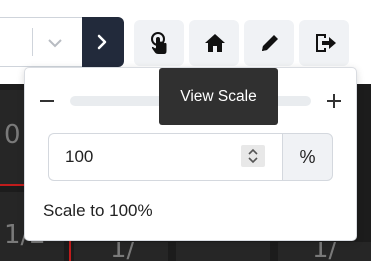 The image size is (371, 261). I want to click on number-spinner, so click(253, 156).